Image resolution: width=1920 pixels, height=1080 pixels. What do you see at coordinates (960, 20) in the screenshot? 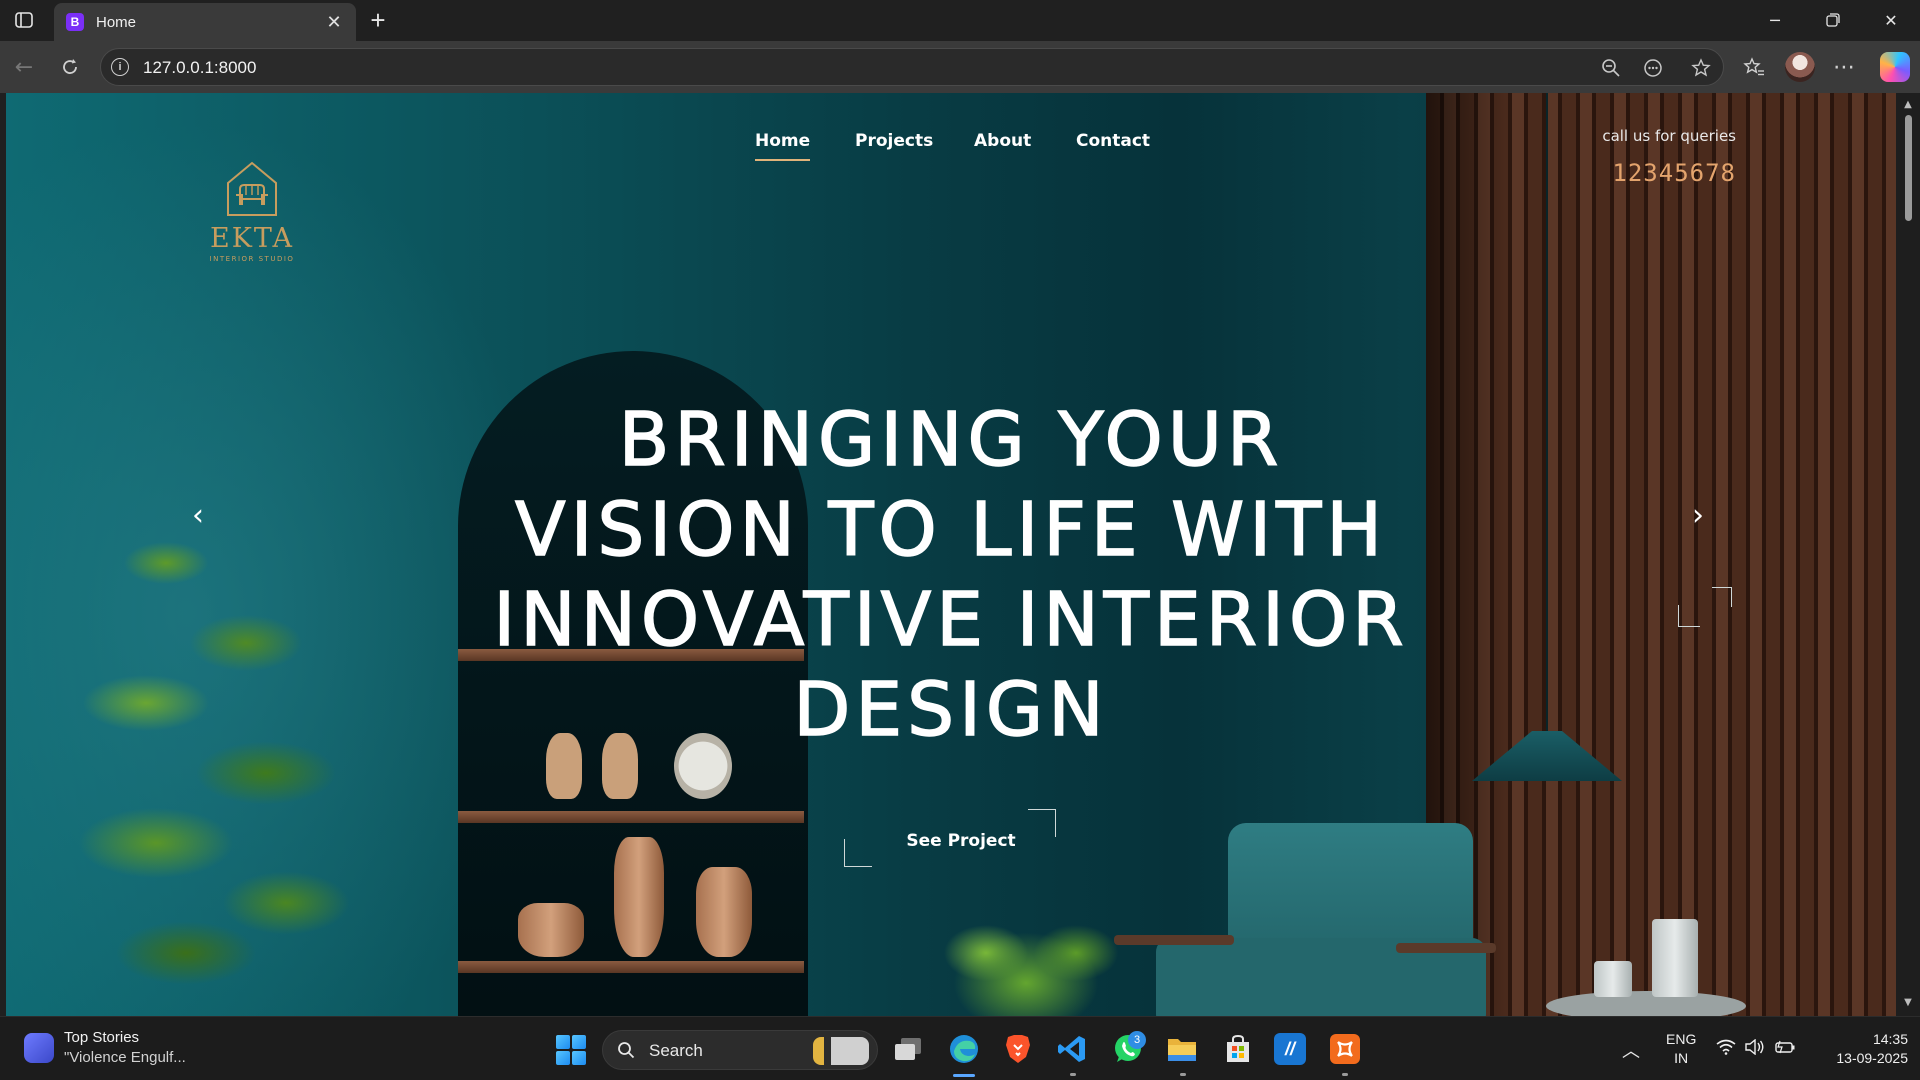
I see `browser-tab-bar: B Home ✕ + ─ ✕` at bounding box center [960, 20].